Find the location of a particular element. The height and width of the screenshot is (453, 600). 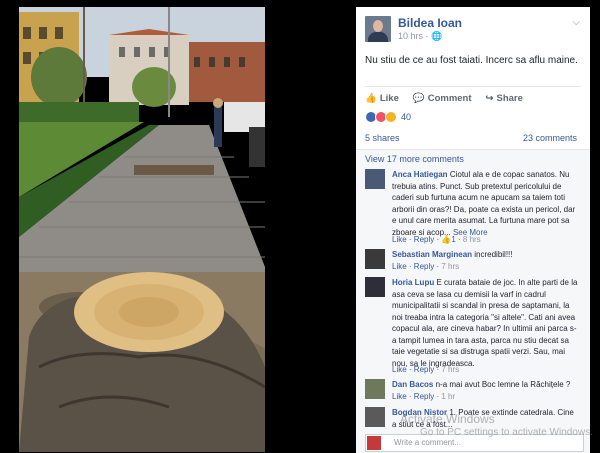

comment-like-count: 1 is located at coordinates (453, 239).